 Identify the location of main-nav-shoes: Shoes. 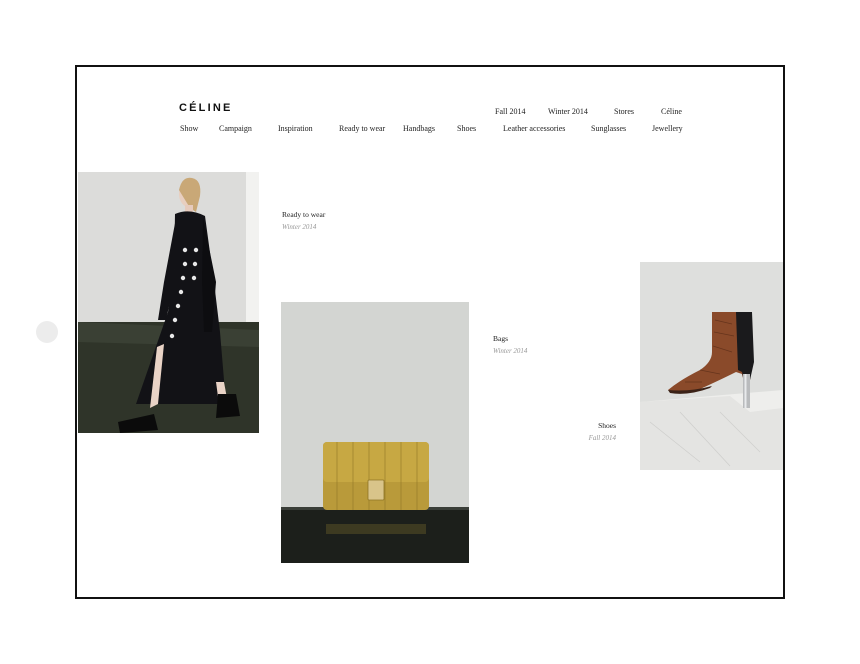
(466, 128).